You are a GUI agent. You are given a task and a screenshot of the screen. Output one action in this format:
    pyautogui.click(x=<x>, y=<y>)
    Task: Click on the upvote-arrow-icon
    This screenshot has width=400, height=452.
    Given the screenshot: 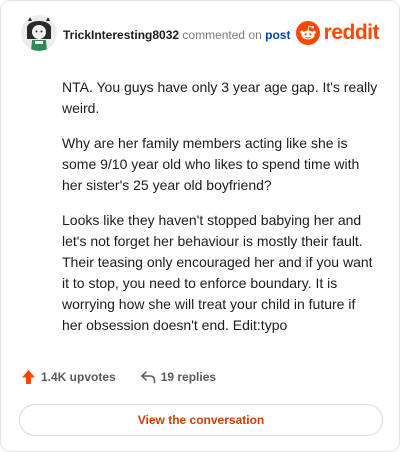 What is the action you would take?
    pyautogui.click(x=28, y=377)
    